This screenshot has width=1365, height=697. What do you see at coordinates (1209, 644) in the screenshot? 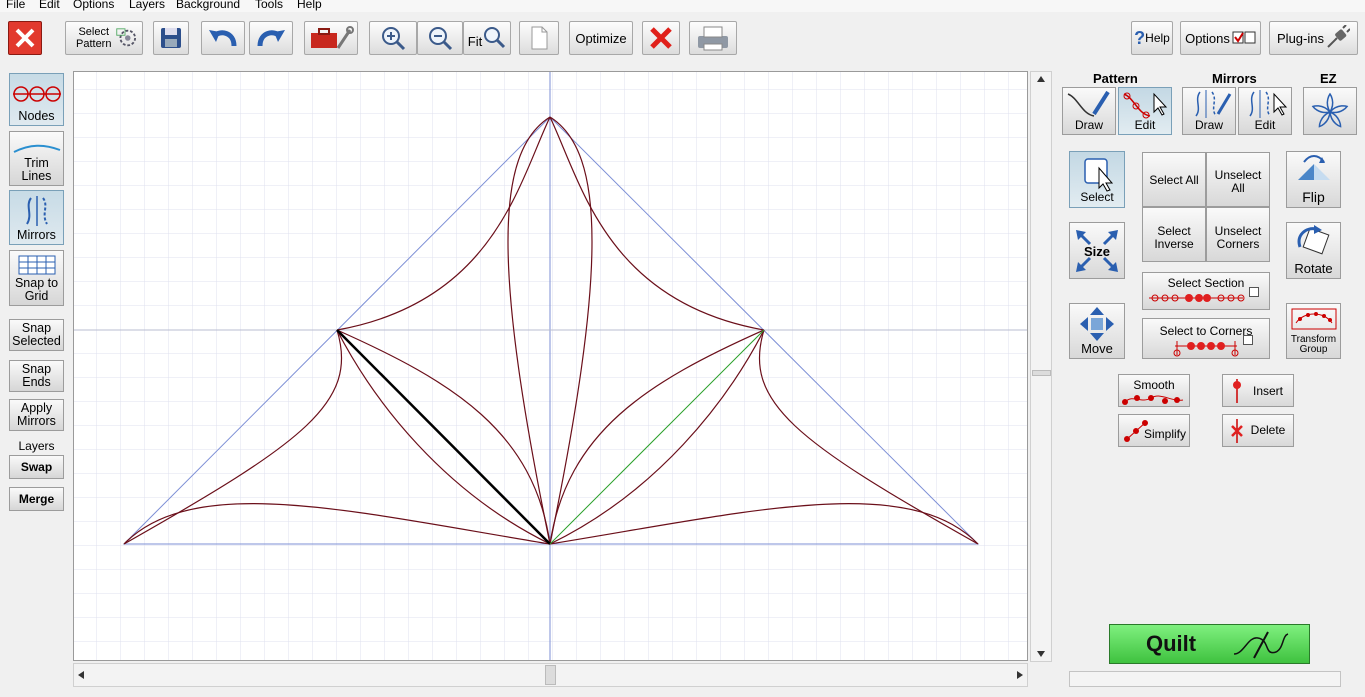
I see `quilt-button: Quilt` at bounding box center [1209, 644].